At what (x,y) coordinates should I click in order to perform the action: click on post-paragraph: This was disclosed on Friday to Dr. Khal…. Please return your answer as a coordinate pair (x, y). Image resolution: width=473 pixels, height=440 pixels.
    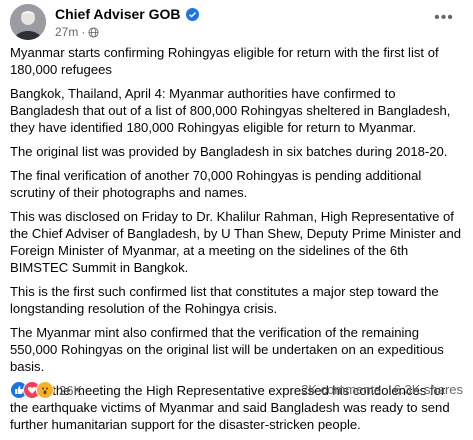
    Looking at the image, I should click on (236, 242).